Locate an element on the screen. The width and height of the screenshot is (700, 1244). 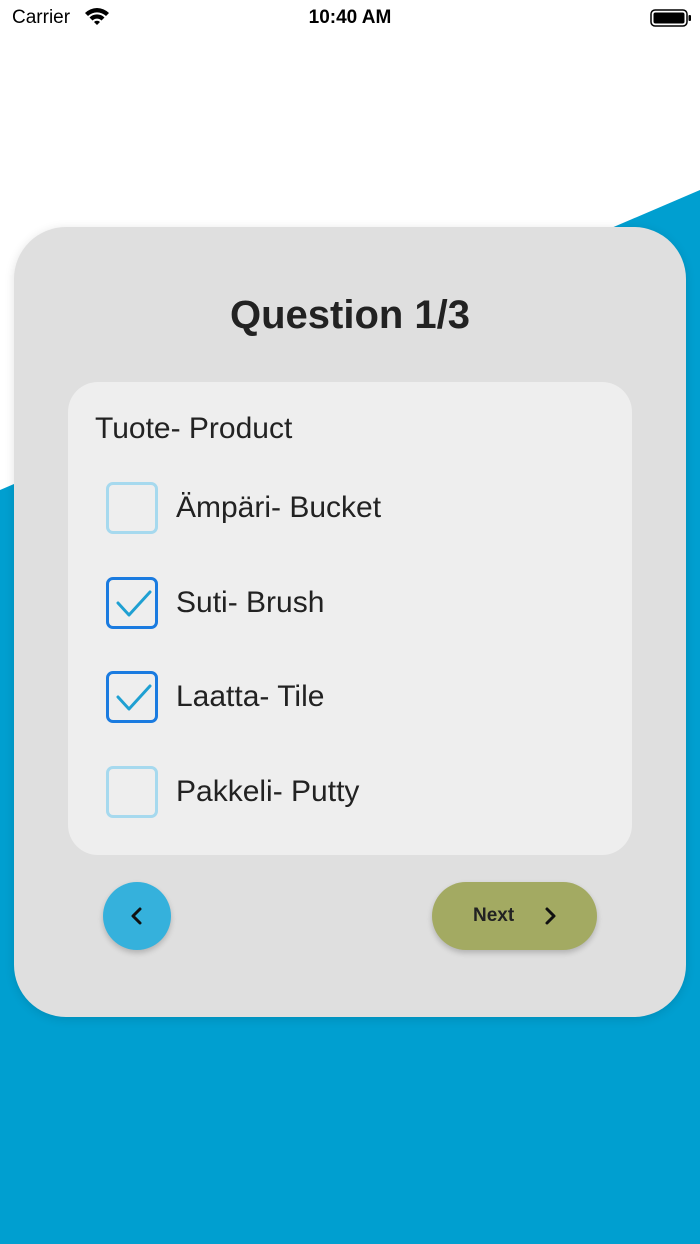
checkbox-tile is located at coordinates (132, 697).